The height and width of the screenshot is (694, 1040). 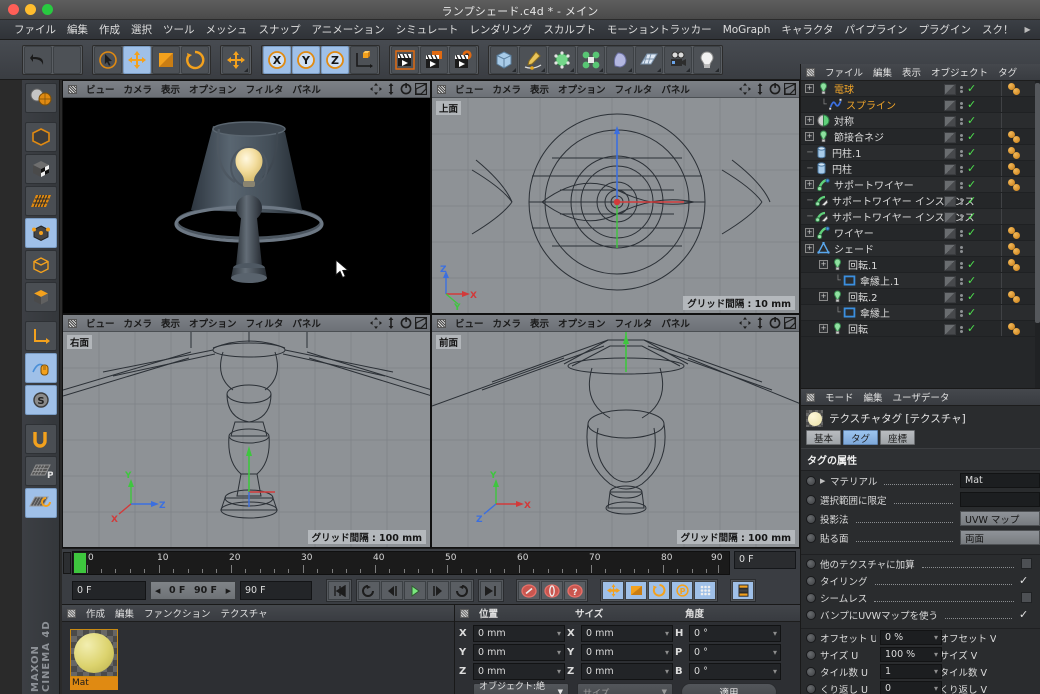 I want to click on attr-row-restrict: 選択範囲に限定, so click(x=920, y=499).